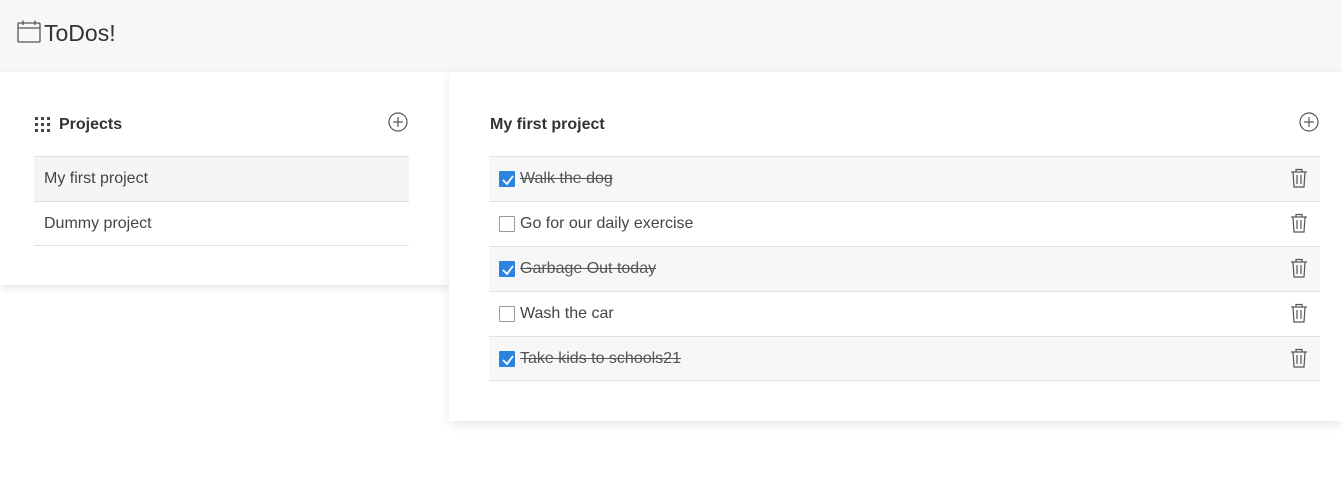 The width and height of the screenshot is (1342, 485). Describe the element at coordinates (80, 33) in the screenshot. I see `app-title: ToDos!` at that location.